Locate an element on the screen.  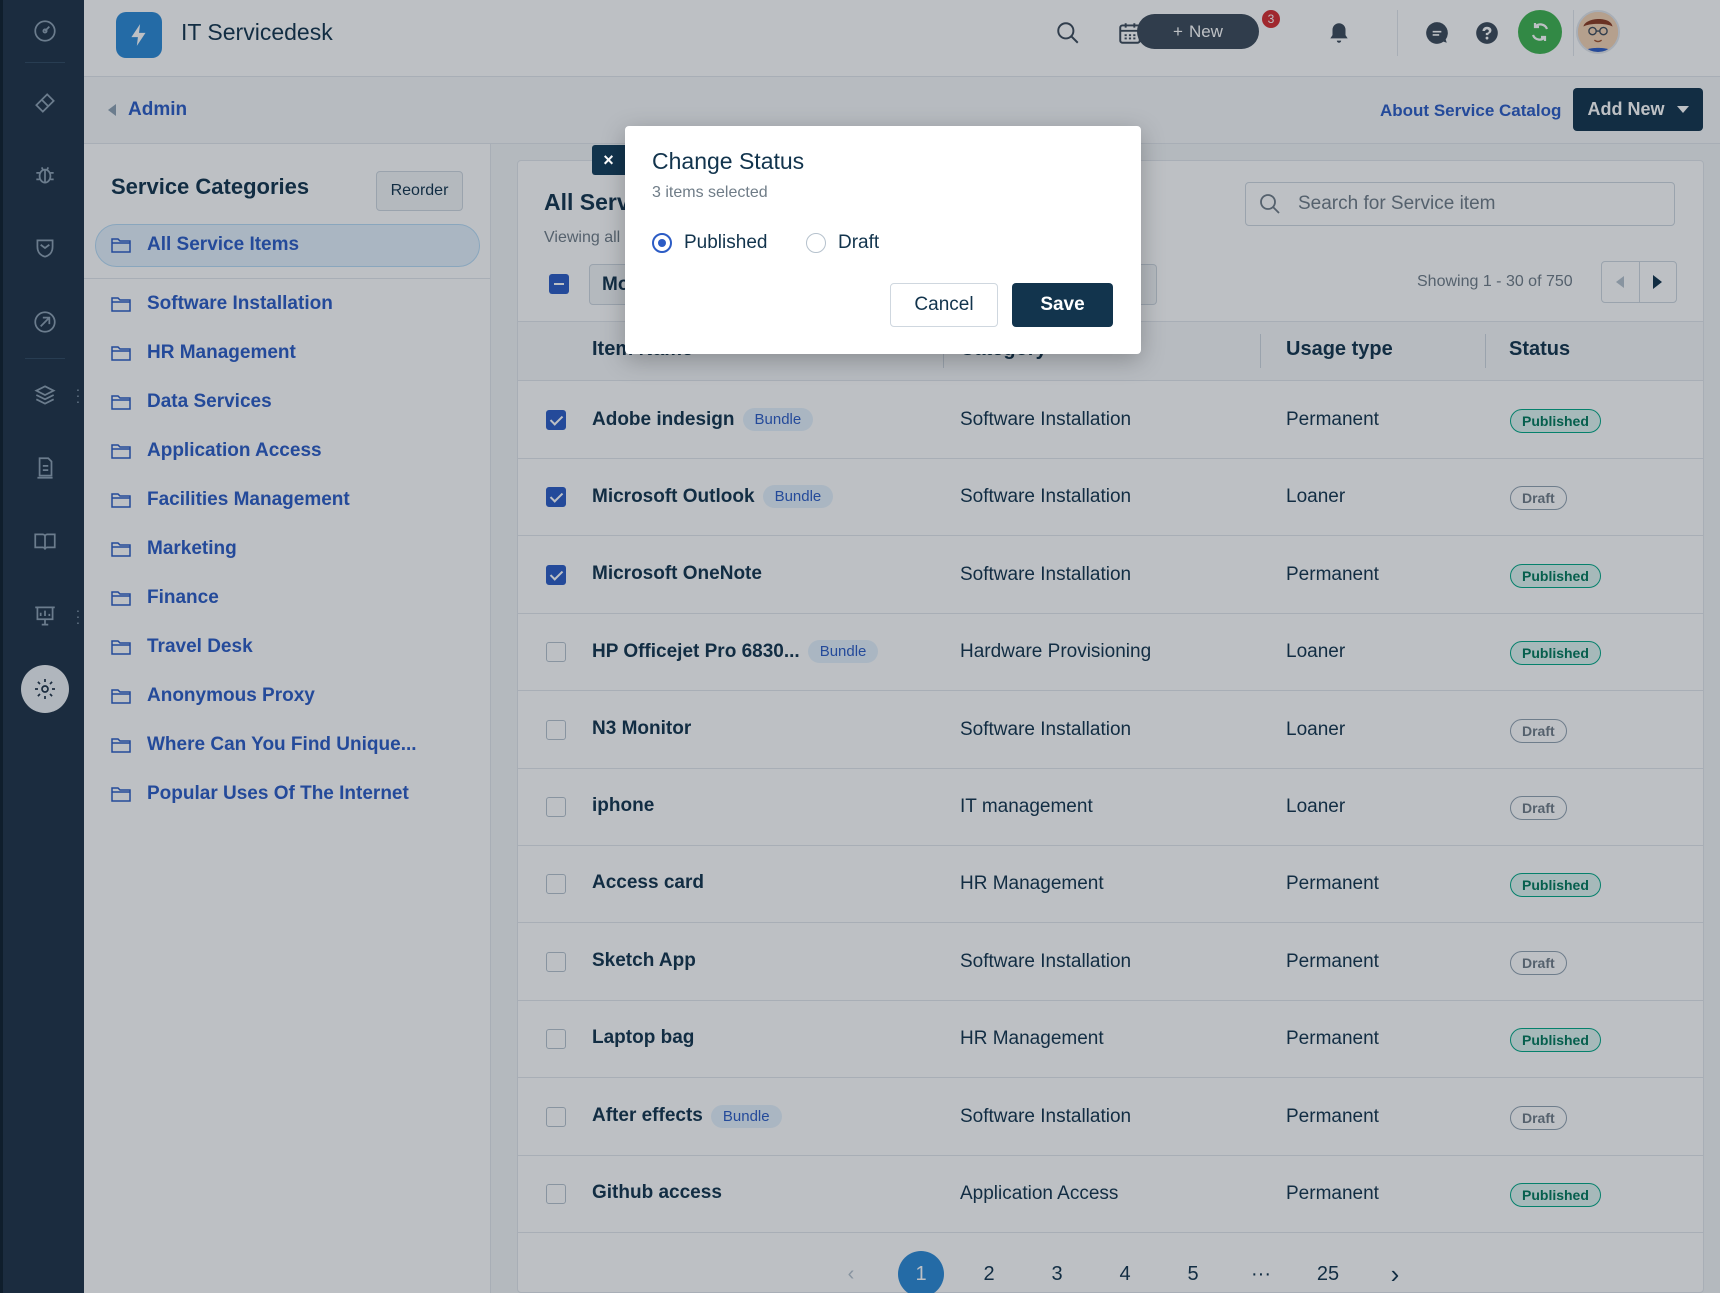
radio-selected-icon is located at coordinates (662, 243).